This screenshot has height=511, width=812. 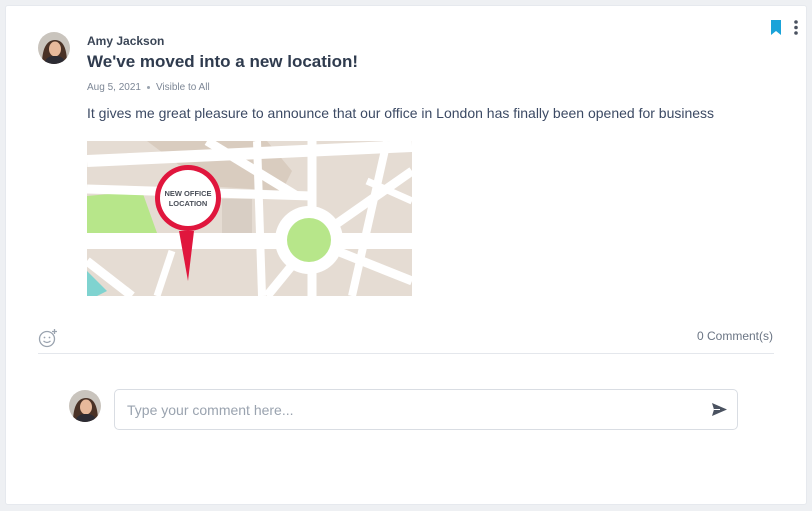 I want to click on post-image-map: NEW OFFICE LOCATION, so click(x=249, y=218).